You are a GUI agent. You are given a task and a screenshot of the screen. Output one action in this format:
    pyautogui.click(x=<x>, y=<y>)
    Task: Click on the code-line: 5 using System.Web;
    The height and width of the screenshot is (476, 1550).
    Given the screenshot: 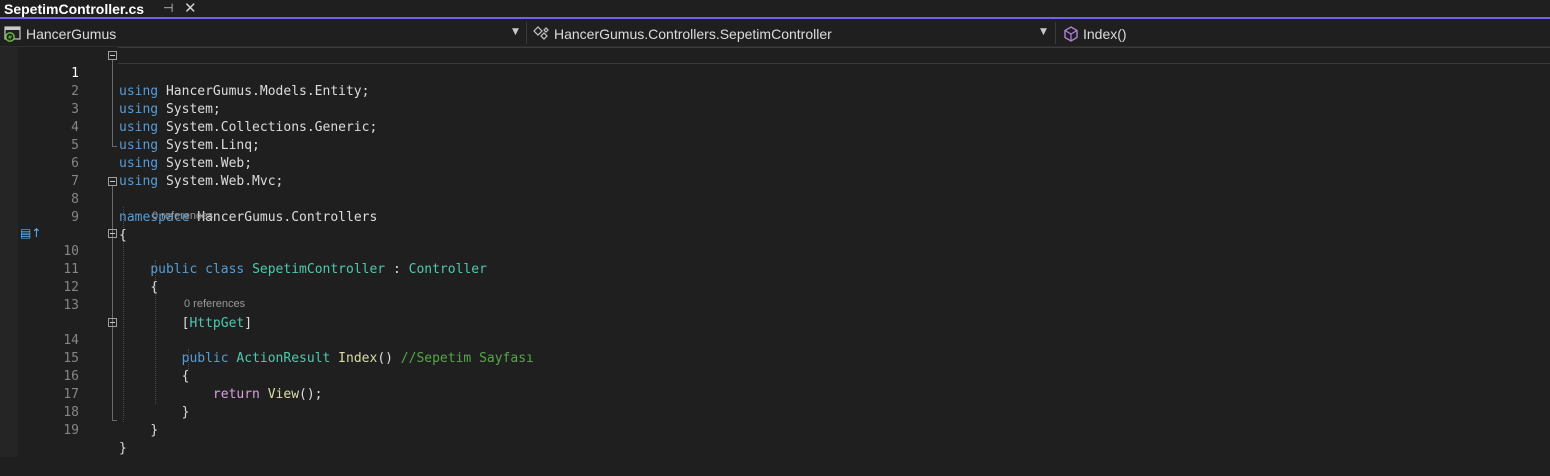 What is the action you would take?
    pyautogui.click(x=775, y=145)
    